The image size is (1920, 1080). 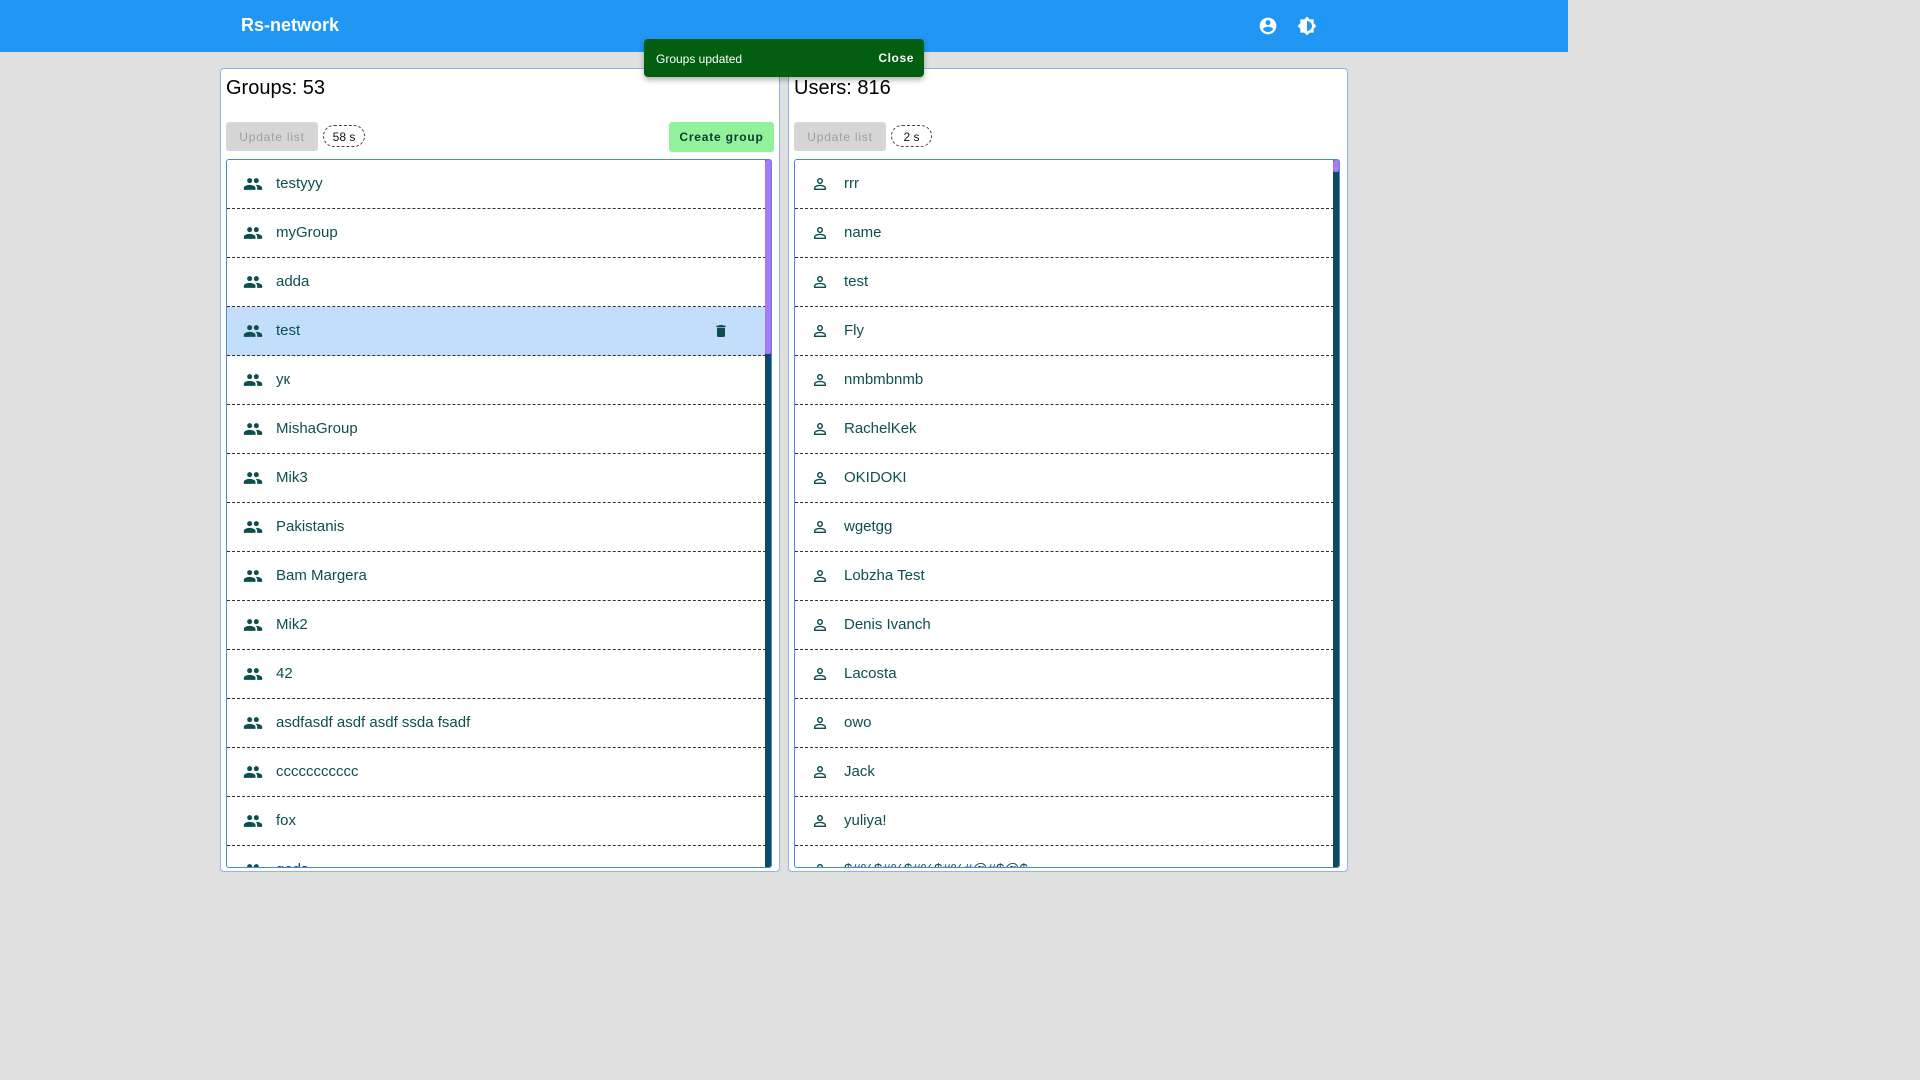 I want to click on groups-list-item: asdfasdf asdf asdf ssda fsadf, so click(x=499, y=723).